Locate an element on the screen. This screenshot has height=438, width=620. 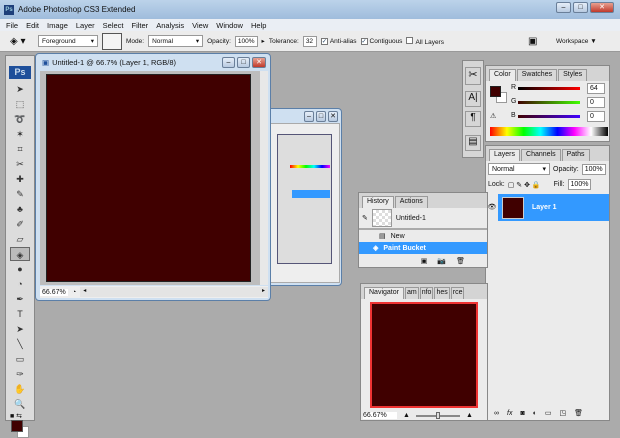
tab-navigator: Navigator is located at coordinates (384, 293).